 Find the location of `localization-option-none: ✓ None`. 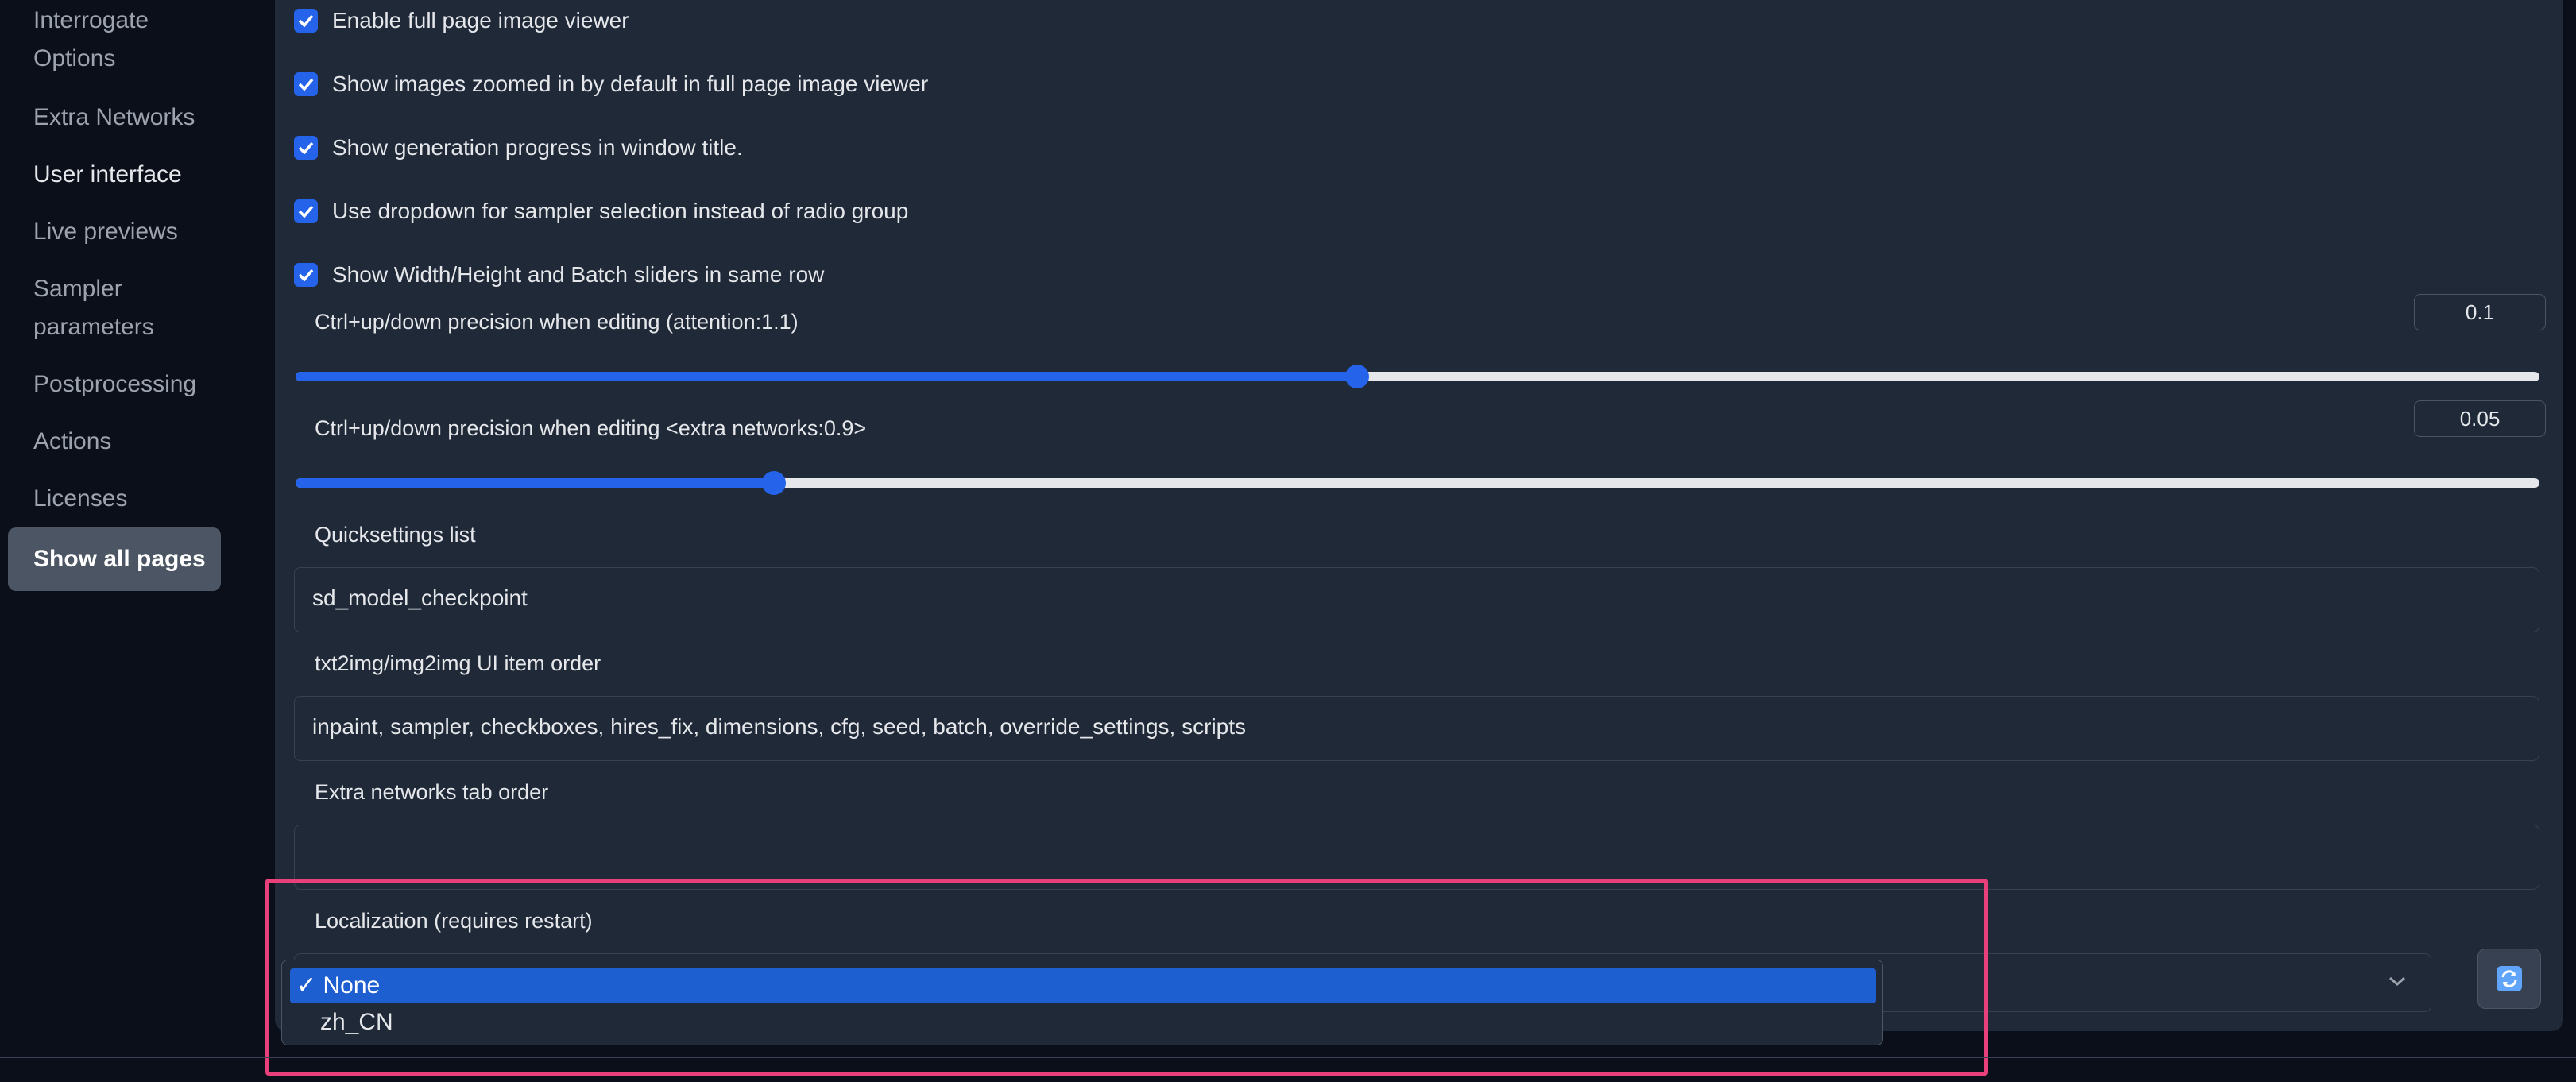

localization-option-none: ✓ None is located at coordinates (1083, 985).